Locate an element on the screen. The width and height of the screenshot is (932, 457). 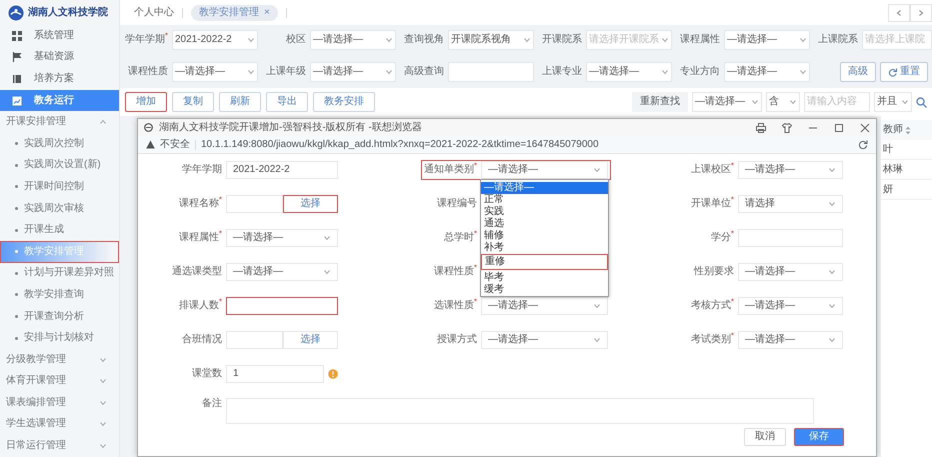
input-field is located at coordinates (282, 306).